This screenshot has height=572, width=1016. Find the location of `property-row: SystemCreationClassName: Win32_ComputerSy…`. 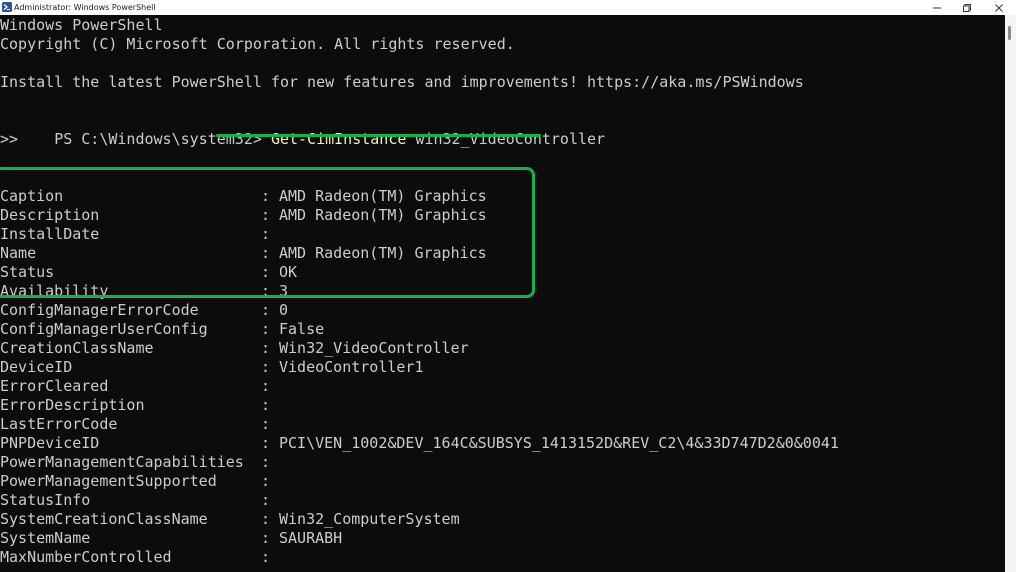

property-row: SystemCreationClassName: Win32_ComputerSy… is located at coordinates (502, 519).